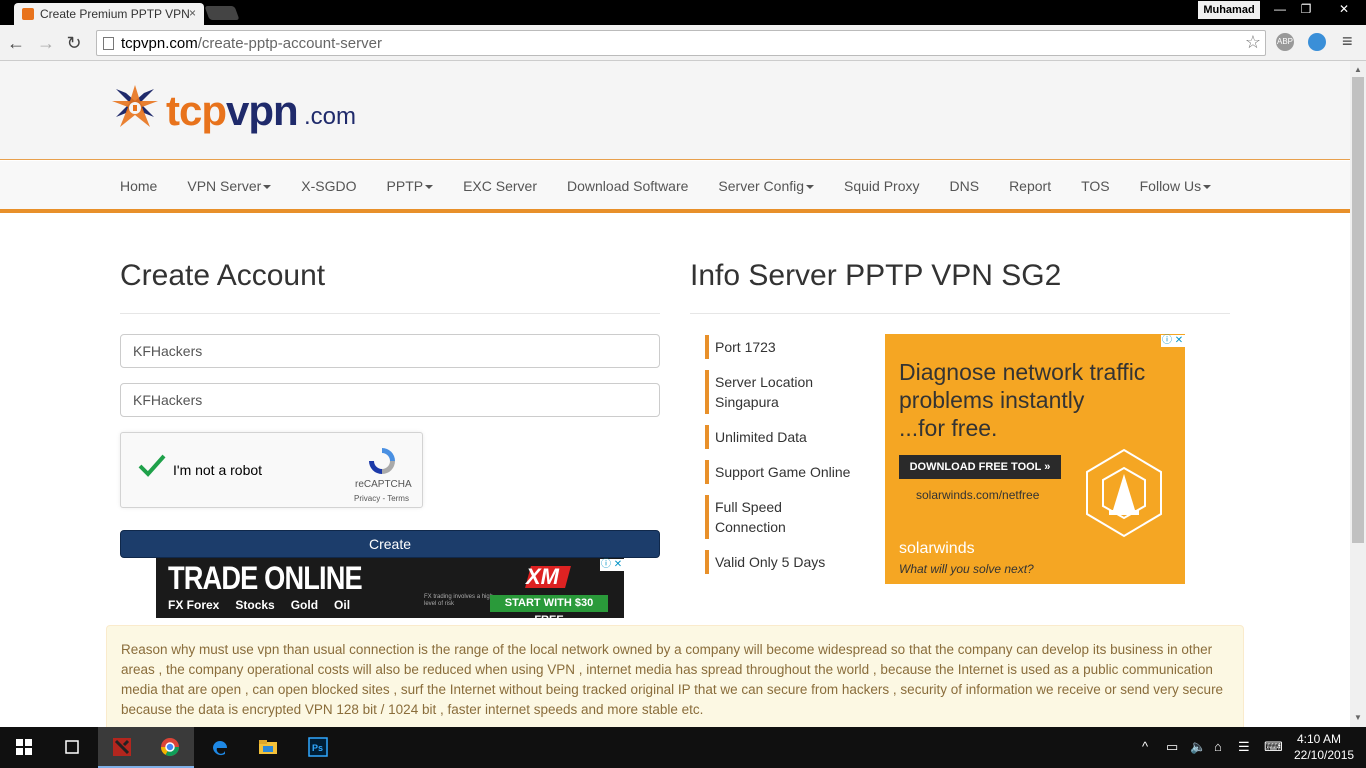  Describe the element at coordinates (780, 562) in the screenshot. I see `info-item: Valid Only 5 Days` at that location.